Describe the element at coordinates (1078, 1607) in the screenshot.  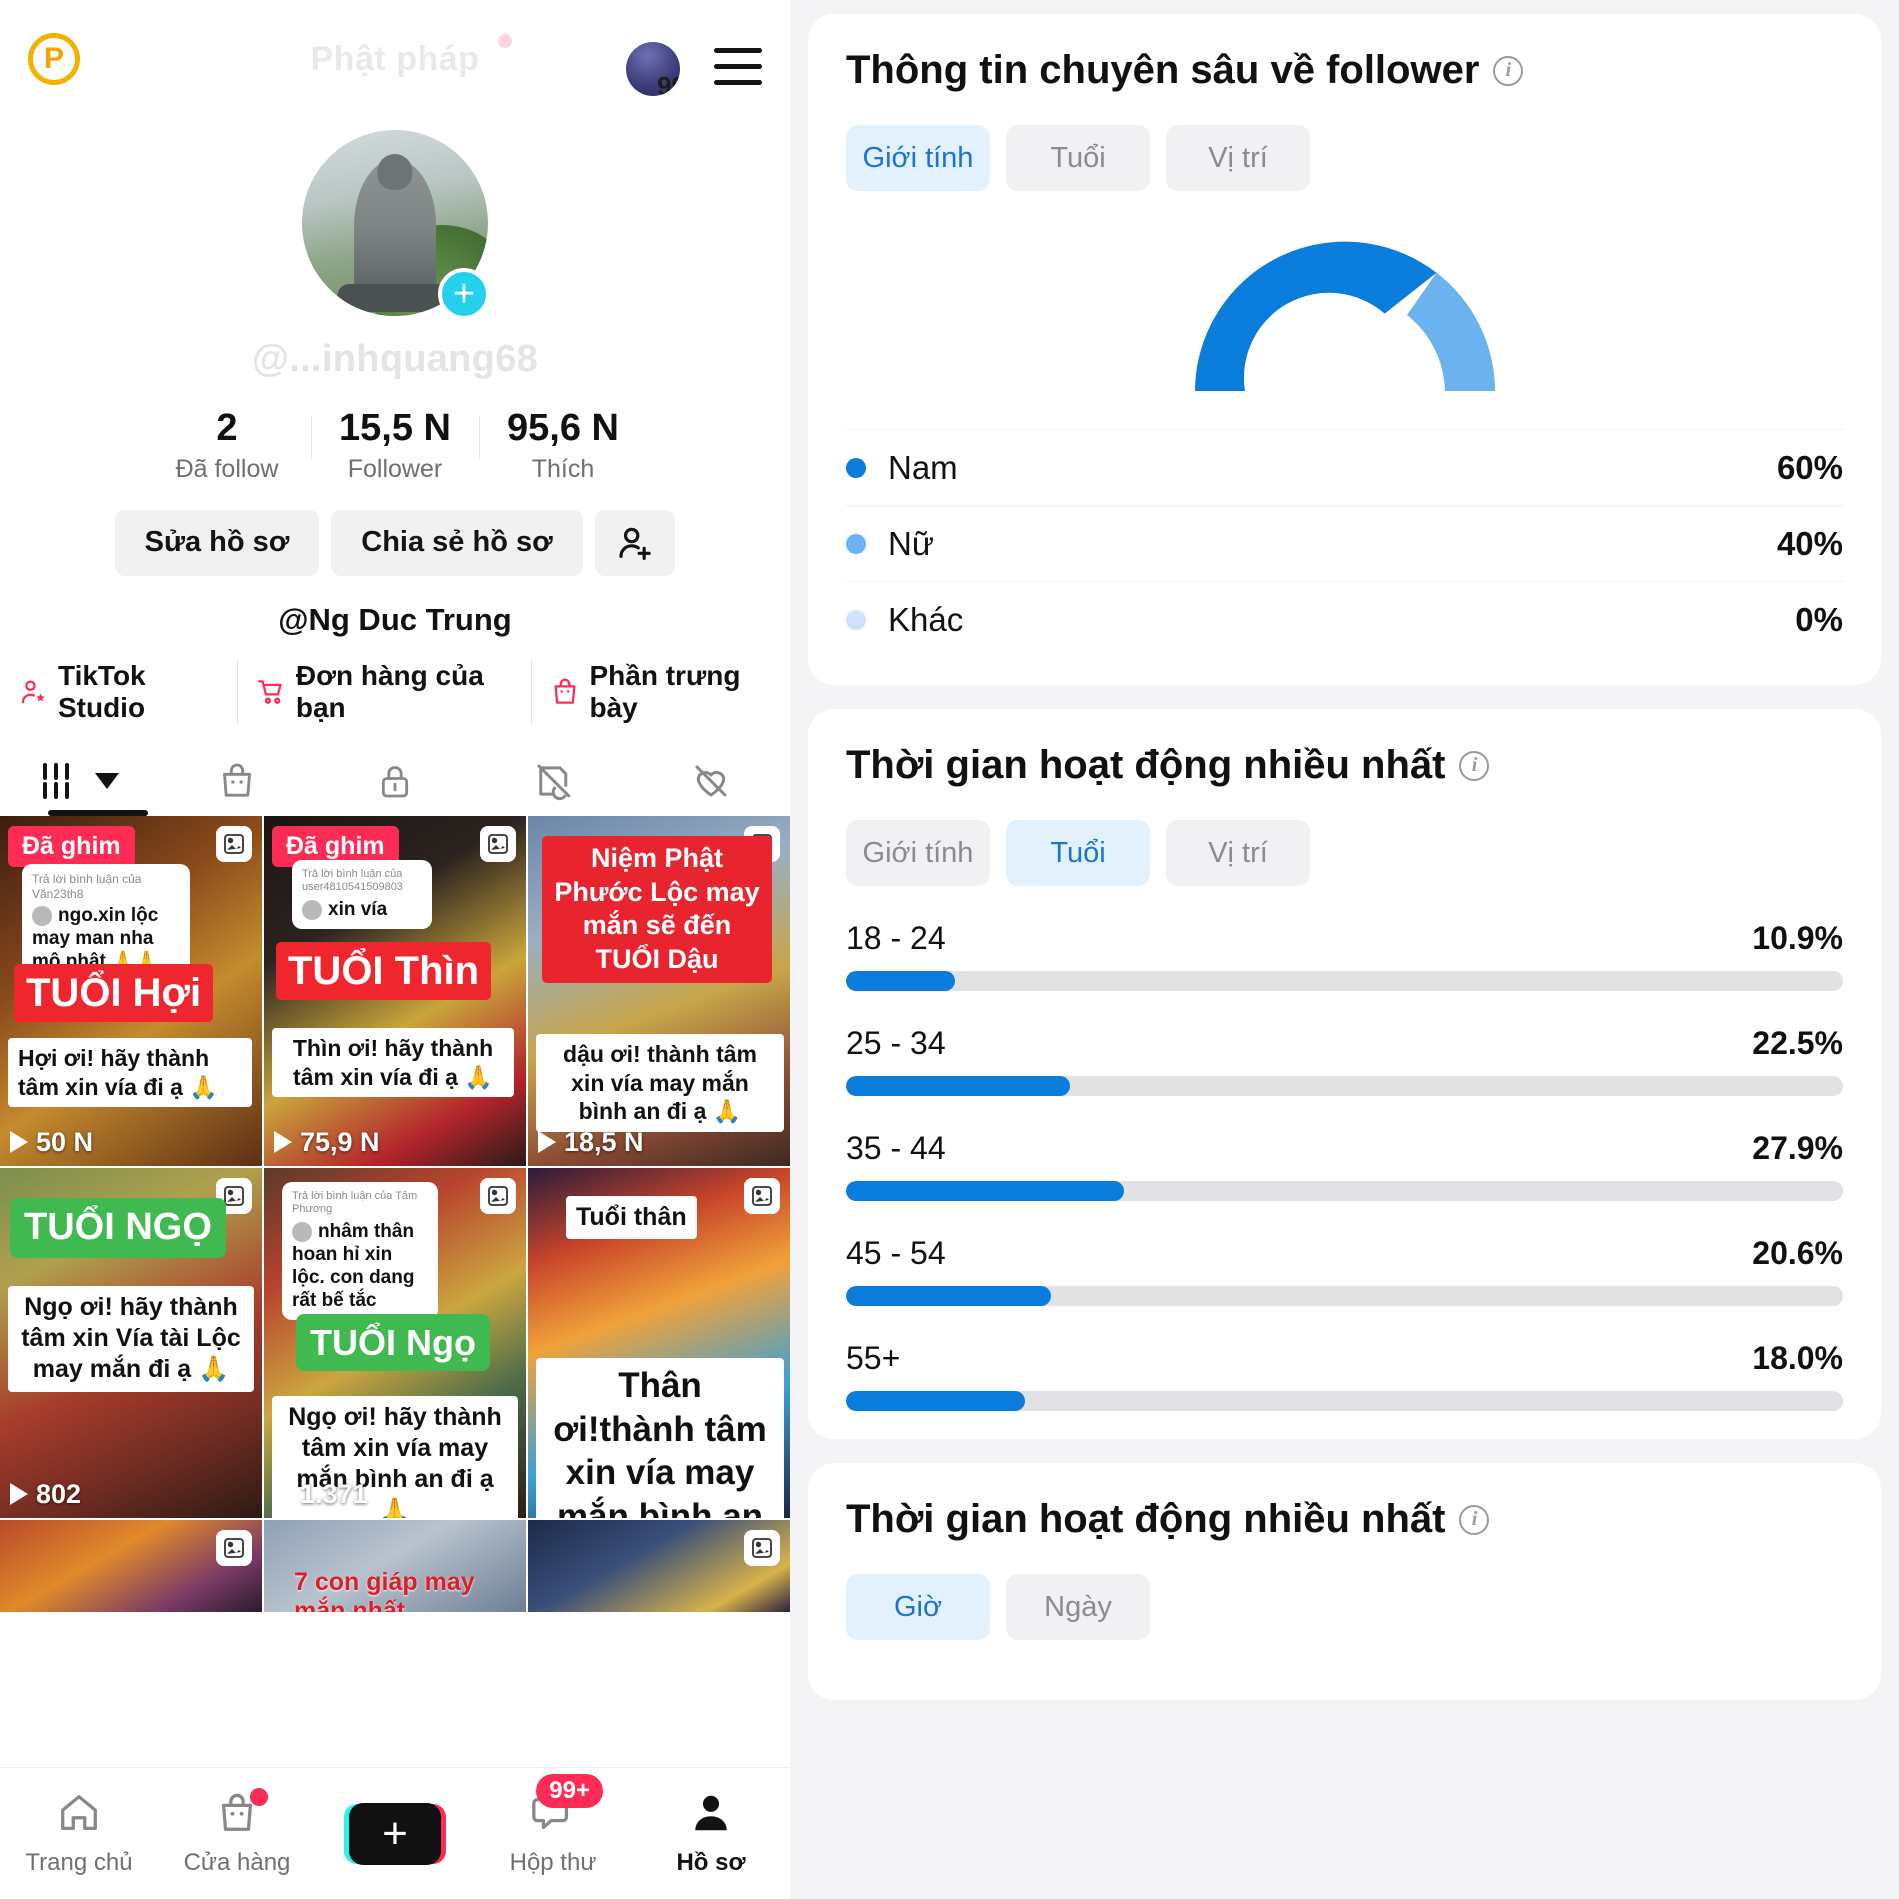
I see `segment-day: Ngày` at that location.